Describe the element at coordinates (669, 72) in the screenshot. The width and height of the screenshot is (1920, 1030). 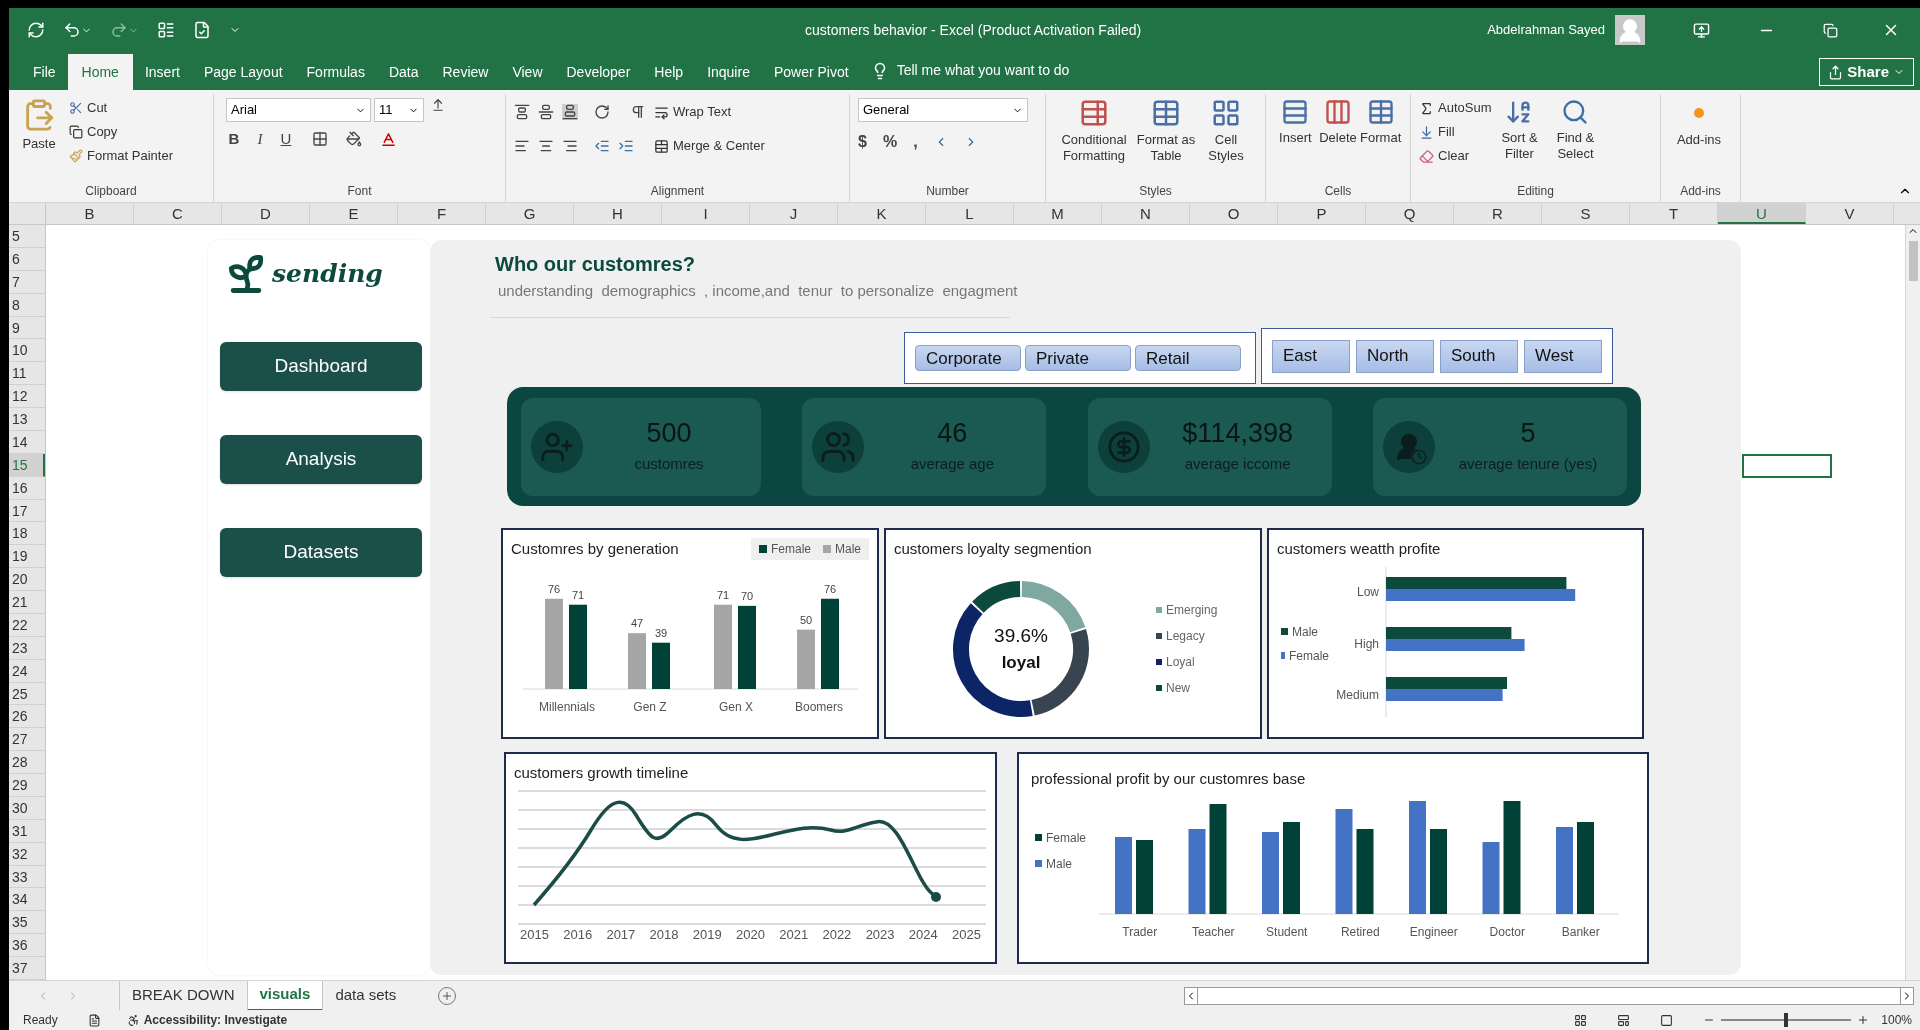
I see `ribbon-tab: Help` at that location.